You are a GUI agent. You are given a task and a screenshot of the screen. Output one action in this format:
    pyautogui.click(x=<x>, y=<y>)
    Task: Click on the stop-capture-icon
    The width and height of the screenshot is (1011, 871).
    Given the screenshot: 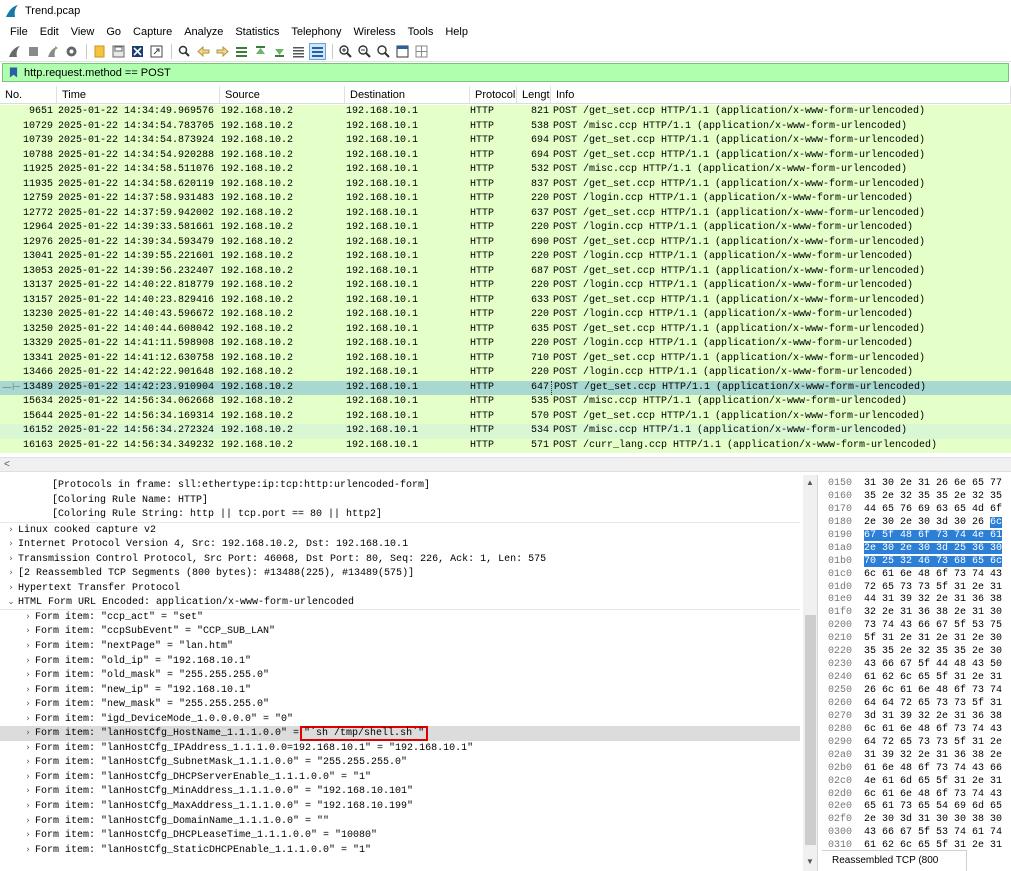 What is the action you would take?
    pyautogui.click(x=33, y=51)
    